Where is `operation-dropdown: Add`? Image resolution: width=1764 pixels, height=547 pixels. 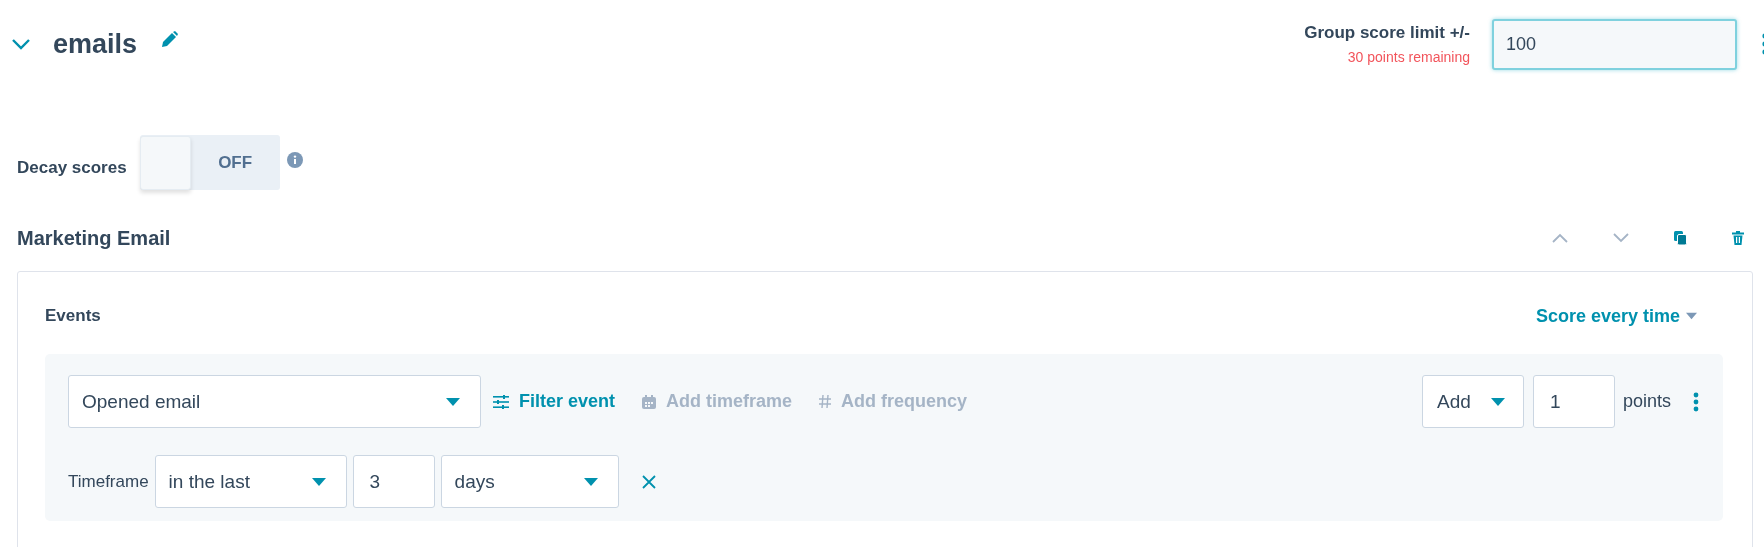 operation-dropdown: Add is located at coordinates (1472, 401).